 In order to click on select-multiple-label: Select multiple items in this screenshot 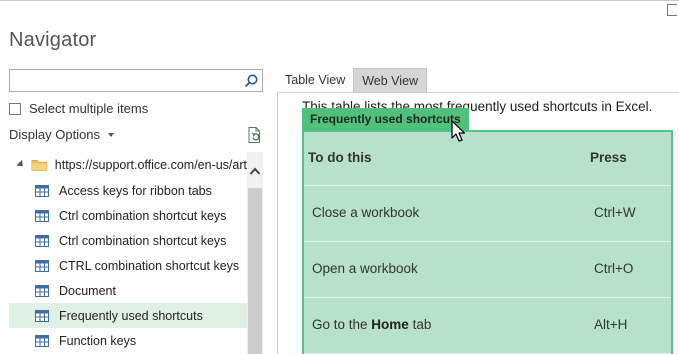, I will do `click(89, 108)`.